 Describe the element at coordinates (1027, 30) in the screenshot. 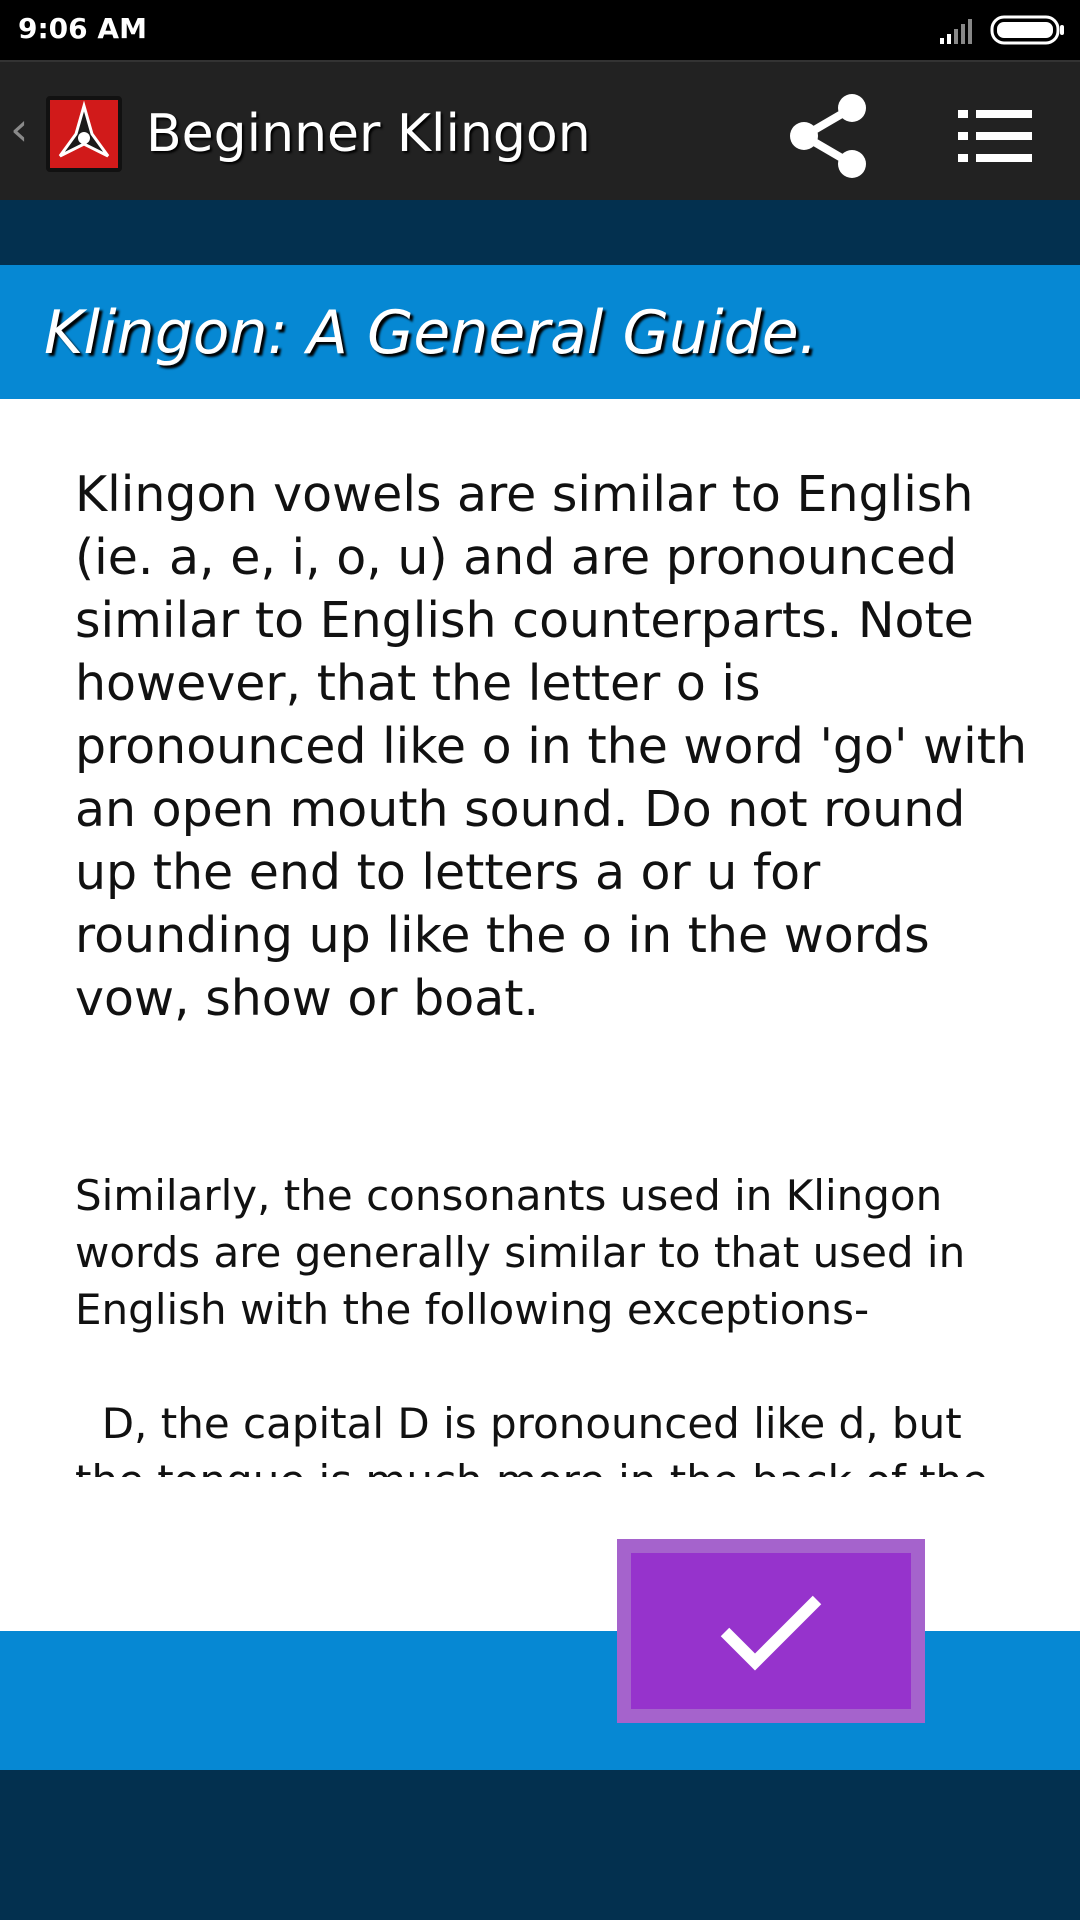

I see `battery-icon` at that location.